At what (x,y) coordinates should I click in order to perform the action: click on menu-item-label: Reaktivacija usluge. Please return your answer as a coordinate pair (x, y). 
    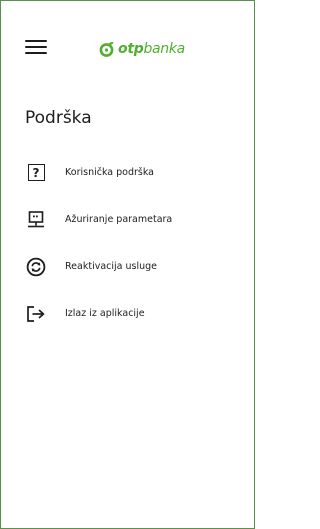
    Looking at the image, I should click on (111, 266).